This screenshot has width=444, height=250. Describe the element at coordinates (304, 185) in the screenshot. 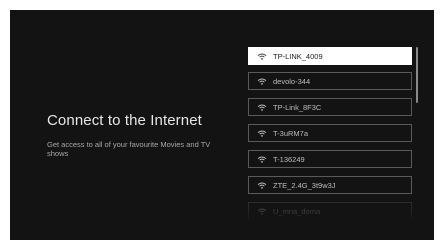

I see `wifi-network-name: ZTE_2.4G_3t9w3J` at that location.